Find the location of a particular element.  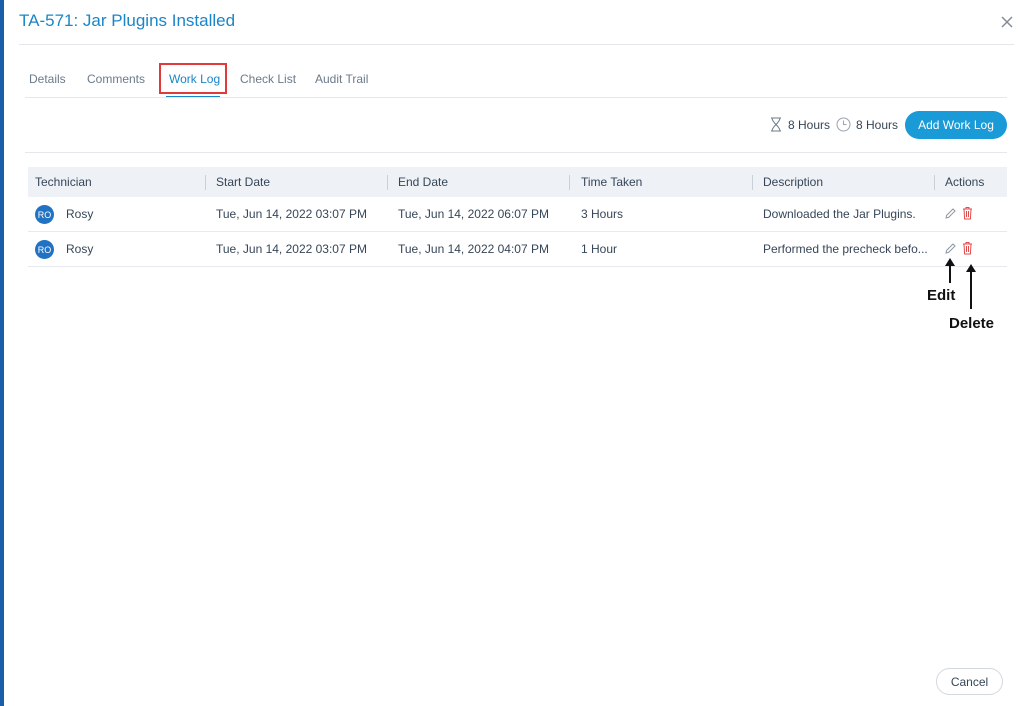

tabs-divider is located at coordinates (516, 97).